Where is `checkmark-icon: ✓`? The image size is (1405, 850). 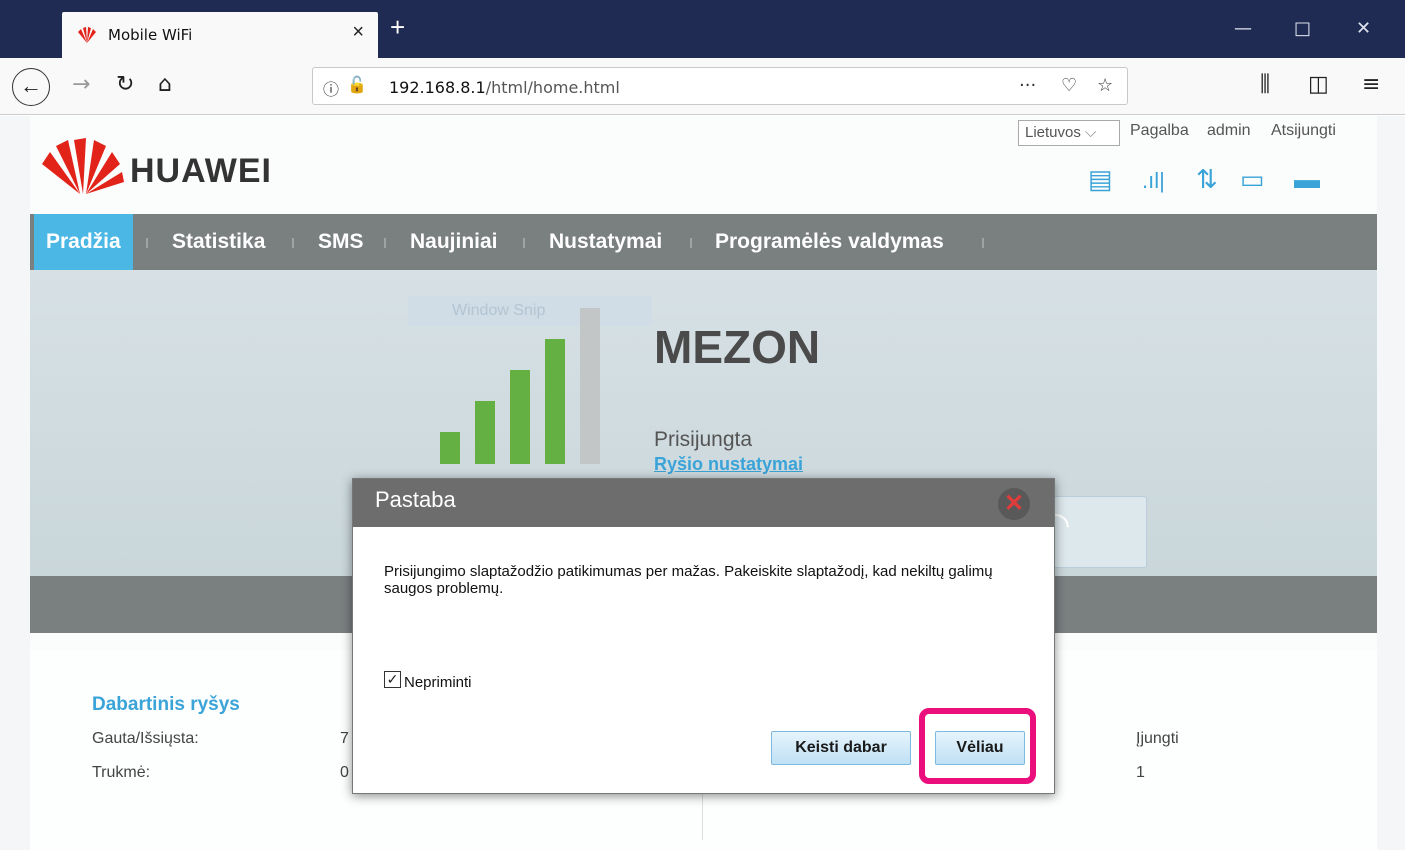
checkmark-icon: ✓ is located at coordinates (392, 679).